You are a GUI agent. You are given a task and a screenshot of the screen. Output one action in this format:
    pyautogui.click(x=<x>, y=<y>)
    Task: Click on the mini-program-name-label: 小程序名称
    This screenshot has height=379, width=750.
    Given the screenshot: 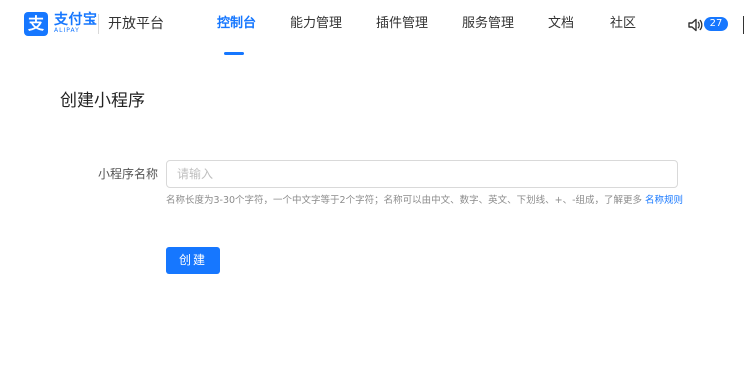 What is the action you would take?
    pyautogui.click(x=128, y=174)
    